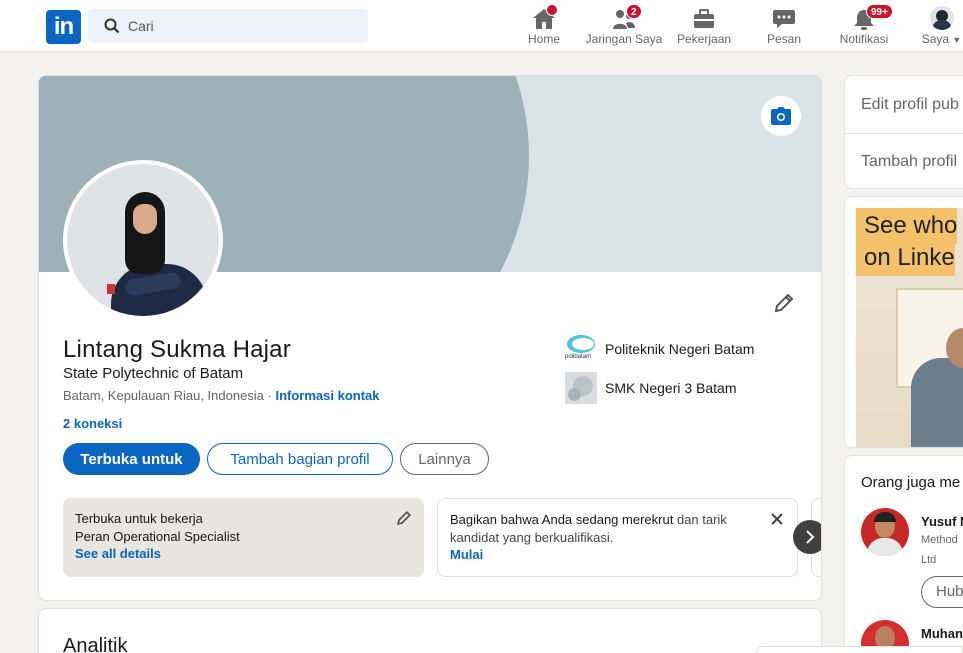 This screenshot has height=653, width=963. Describe the element at coordinates (92, 423) in the screenshot. I see `connections-link: 2 koneksi` at that location.